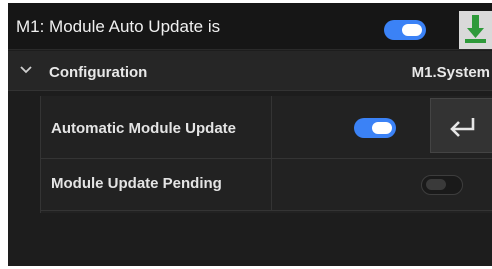  I want to click on configuration-value: M1.System, so click(450, 72).